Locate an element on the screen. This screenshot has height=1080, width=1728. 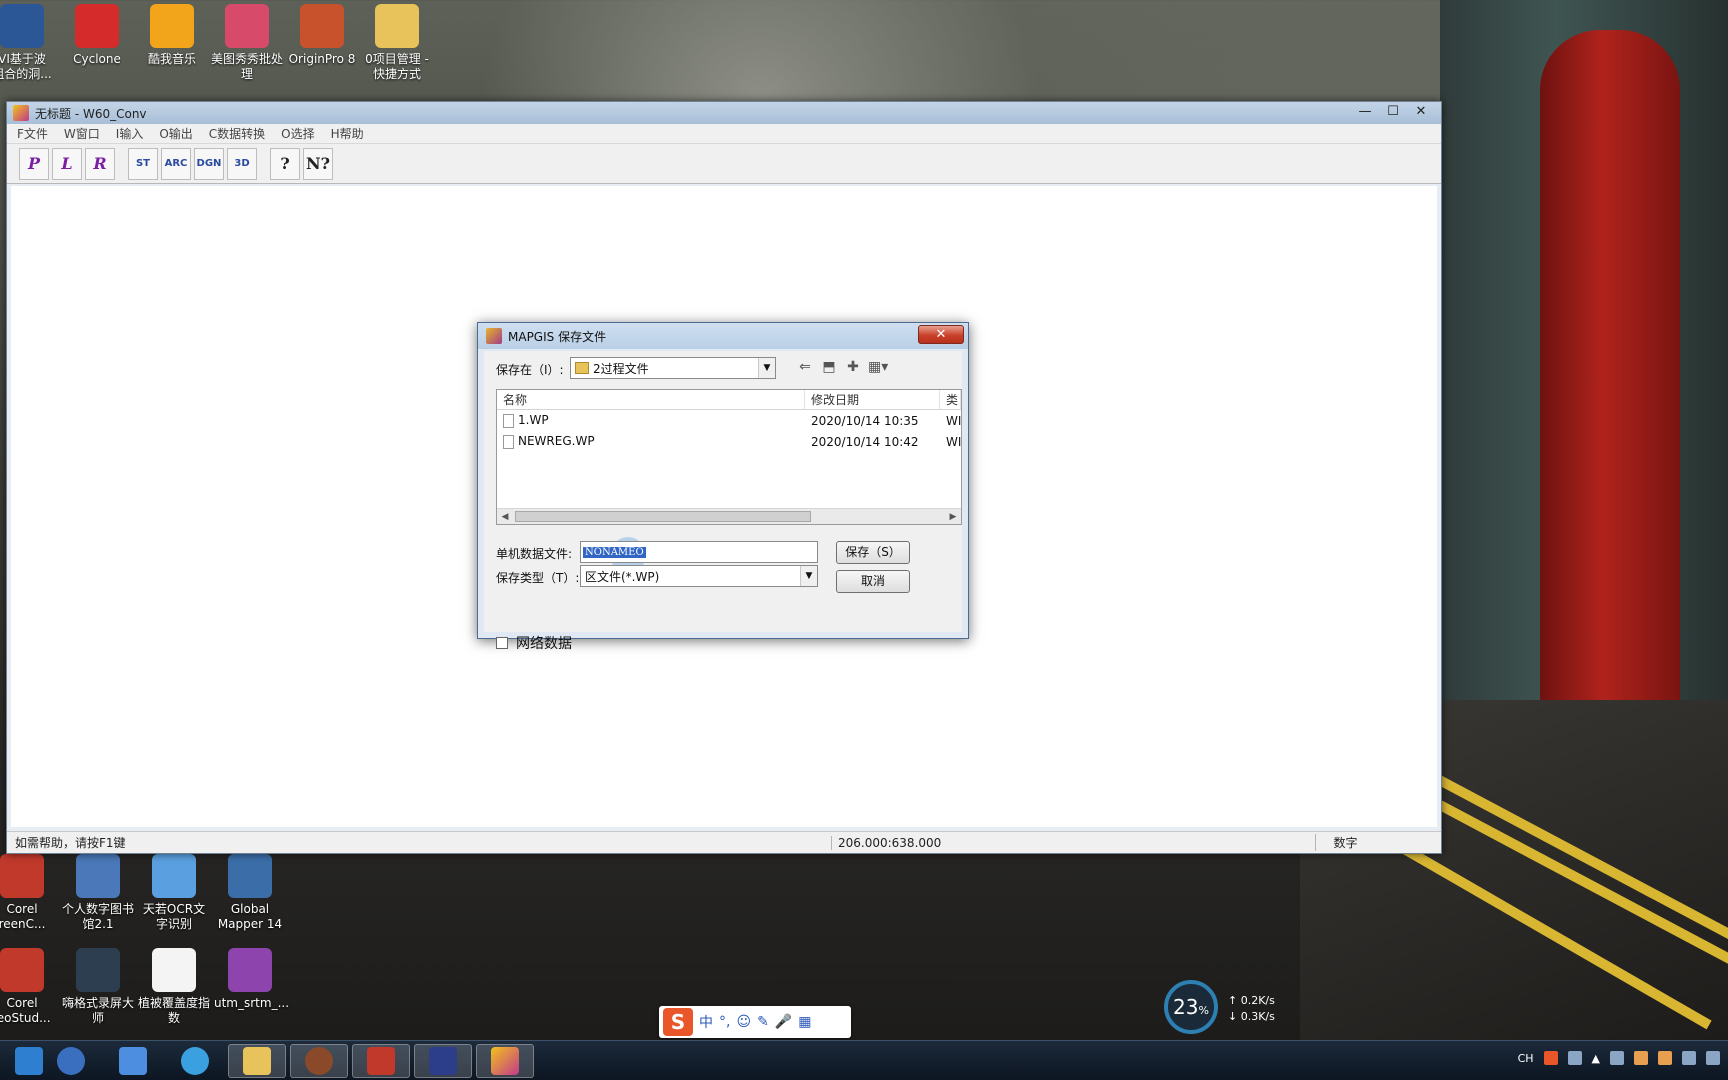
taskbar-tasks is located at coordinates (133, 1061).